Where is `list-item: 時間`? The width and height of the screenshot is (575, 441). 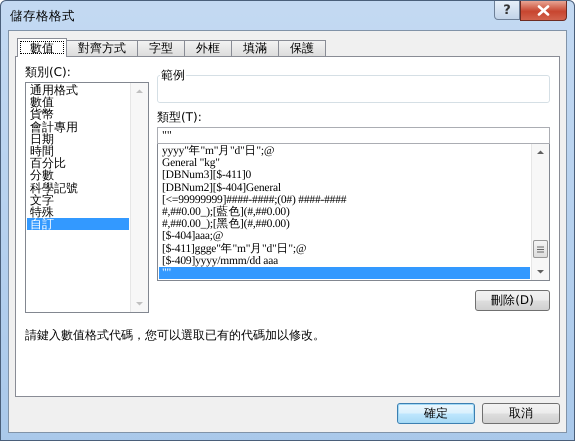 list-item: 時間 is located at coordinates (78, 151).